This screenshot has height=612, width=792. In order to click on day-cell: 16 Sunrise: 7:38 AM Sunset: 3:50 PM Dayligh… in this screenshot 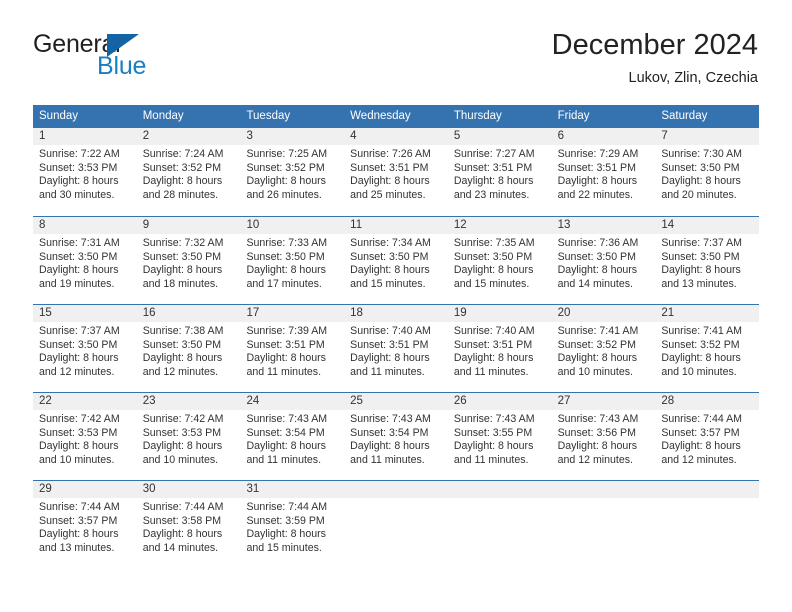, I will do `click(189, 348)`.